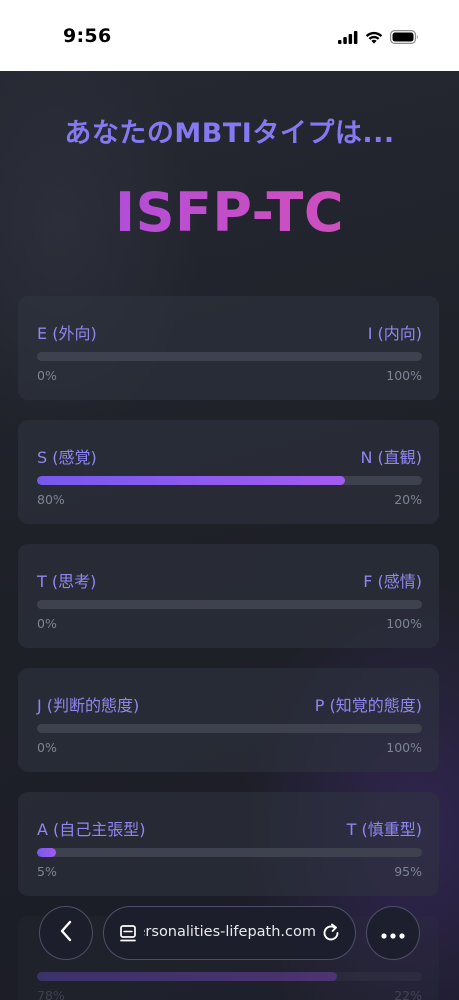 The height and width of the screenshot is (1000, 459). I want to click on trait-card-ei: E (外向) I (内向) 0% 100%, so click(228, 348).